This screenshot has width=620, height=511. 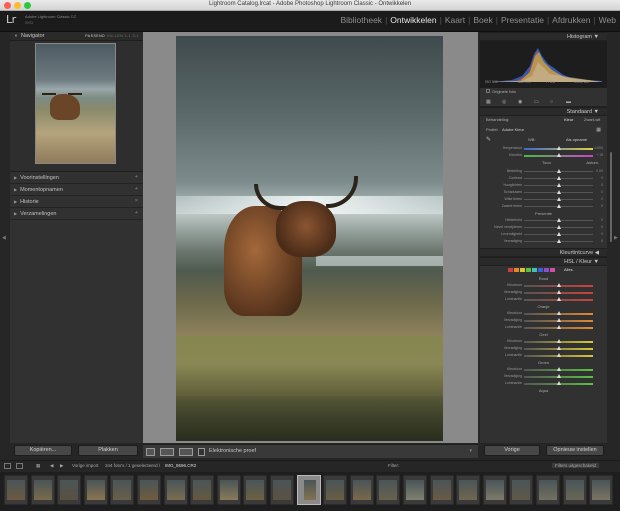 I want to click on paste-button: Plakken, so click(x=108, y=450).